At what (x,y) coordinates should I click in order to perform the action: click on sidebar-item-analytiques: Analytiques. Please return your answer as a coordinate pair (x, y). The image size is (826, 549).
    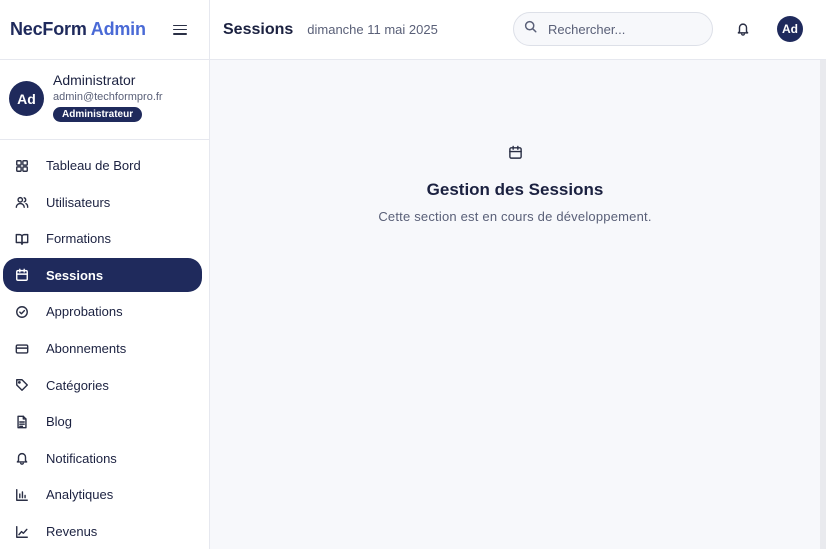
    Looking at the image, I should click on (102, 495).